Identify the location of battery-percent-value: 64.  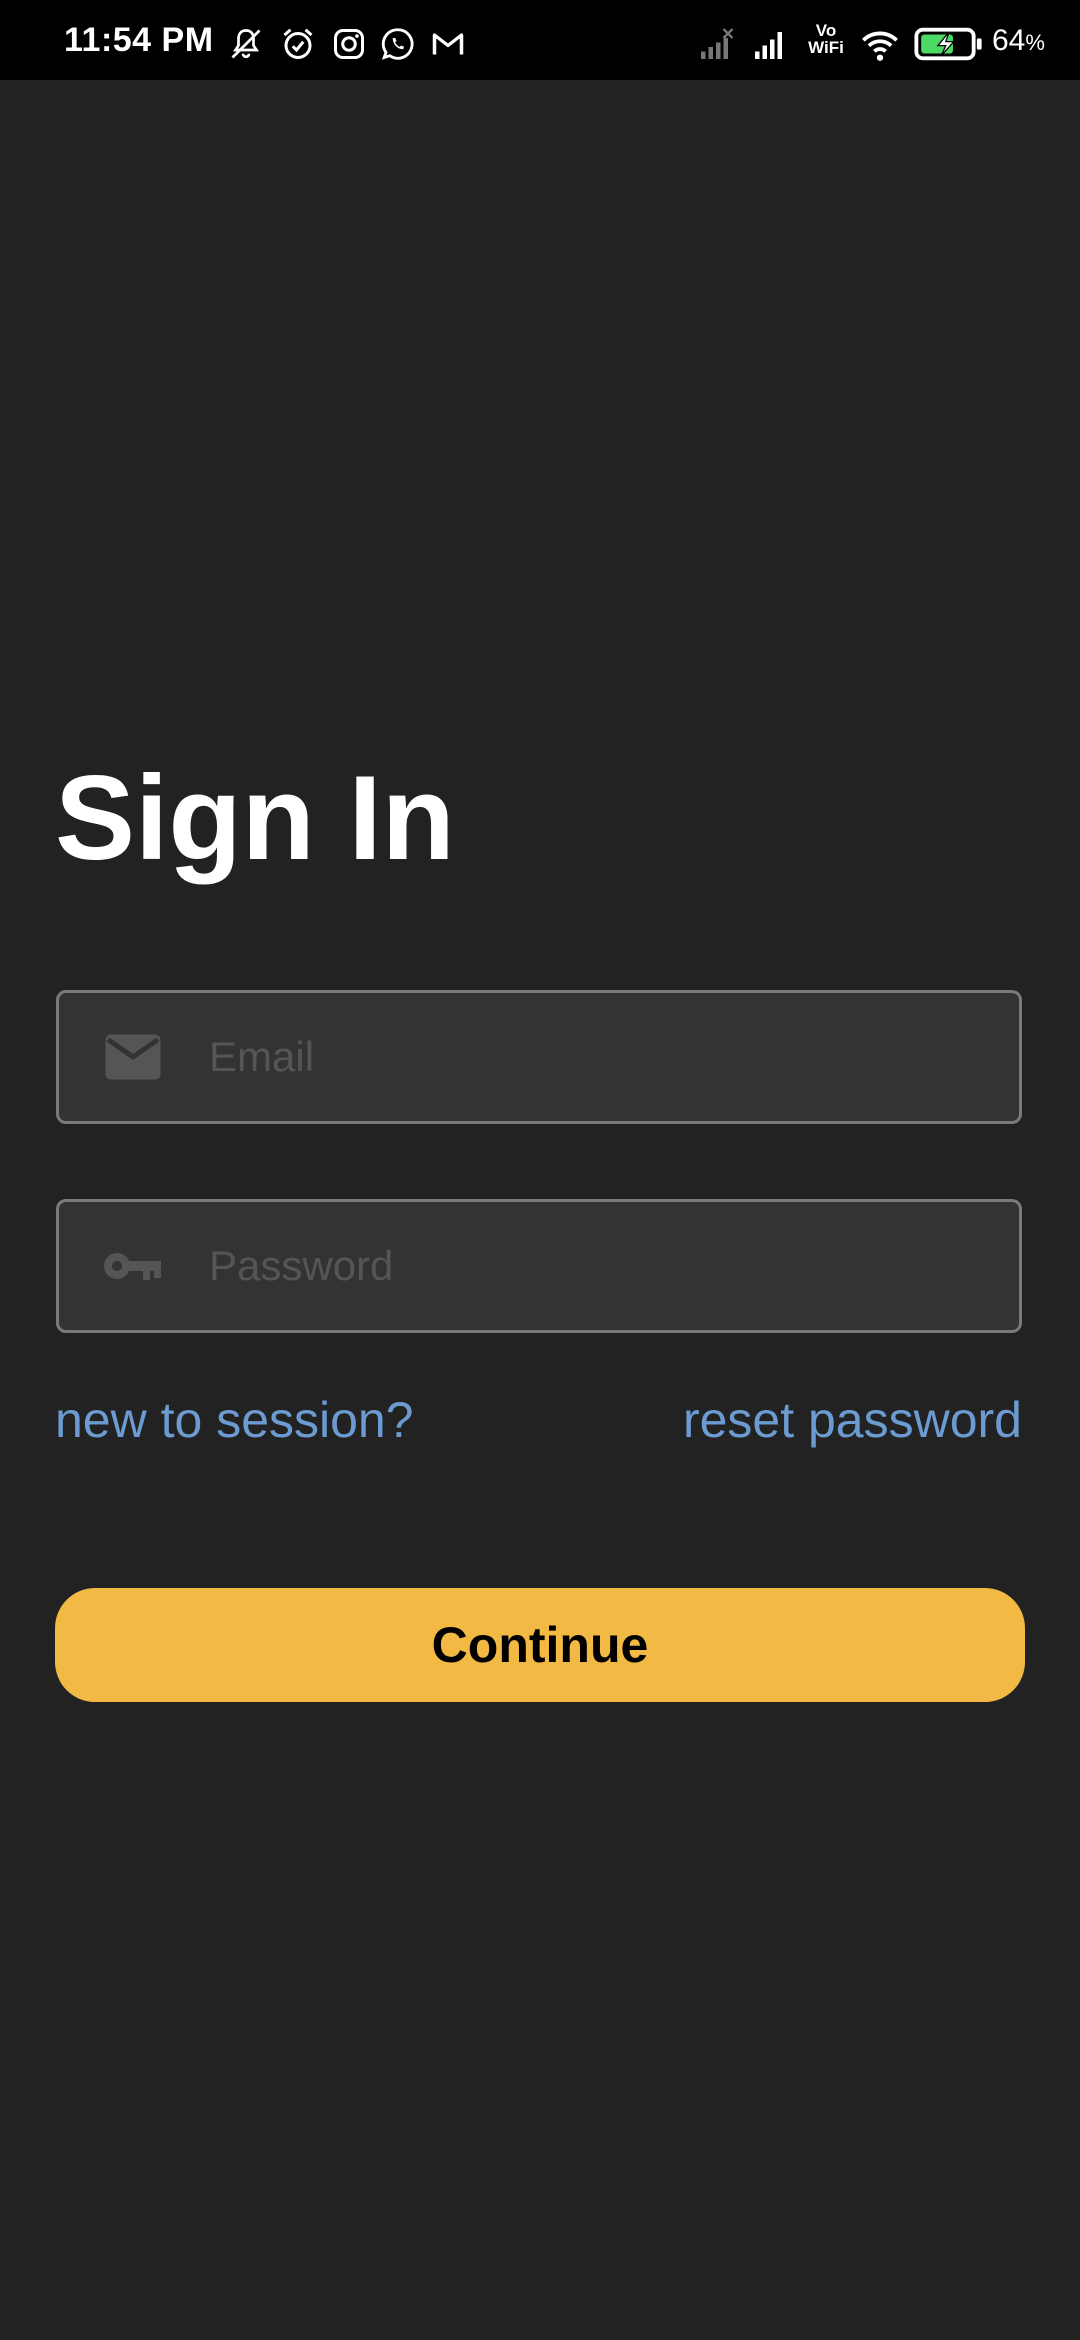
(1009, 40).